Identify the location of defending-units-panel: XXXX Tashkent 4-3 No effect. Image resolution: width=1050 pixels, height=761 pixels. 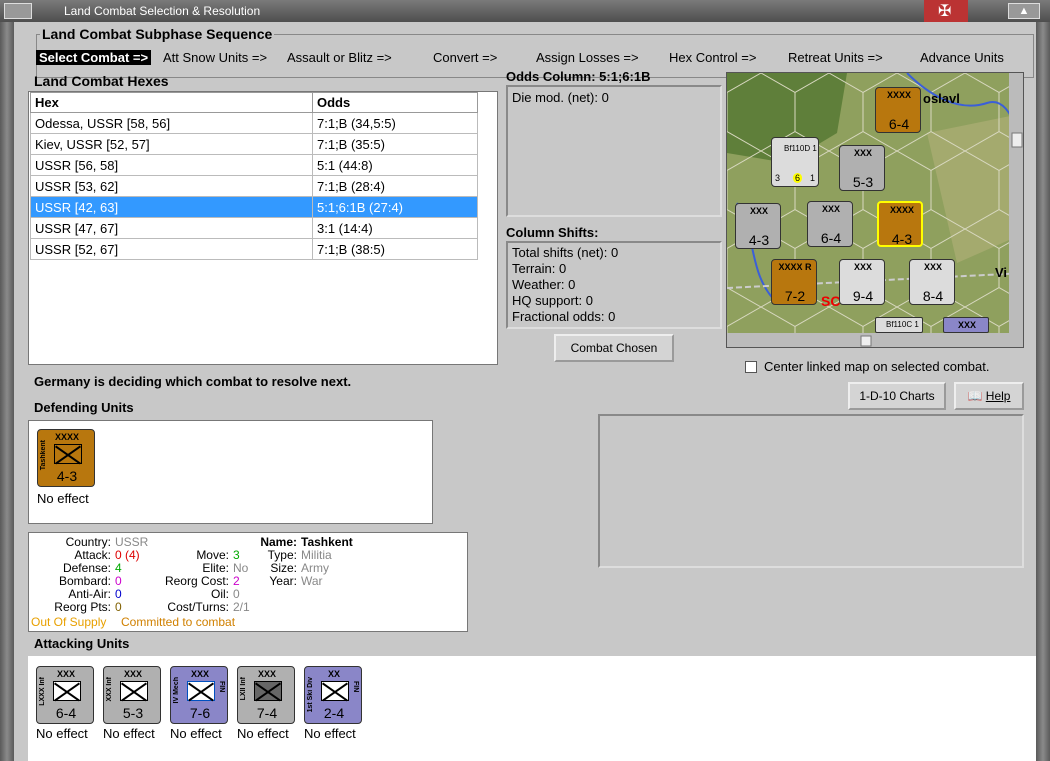
(230, 472).